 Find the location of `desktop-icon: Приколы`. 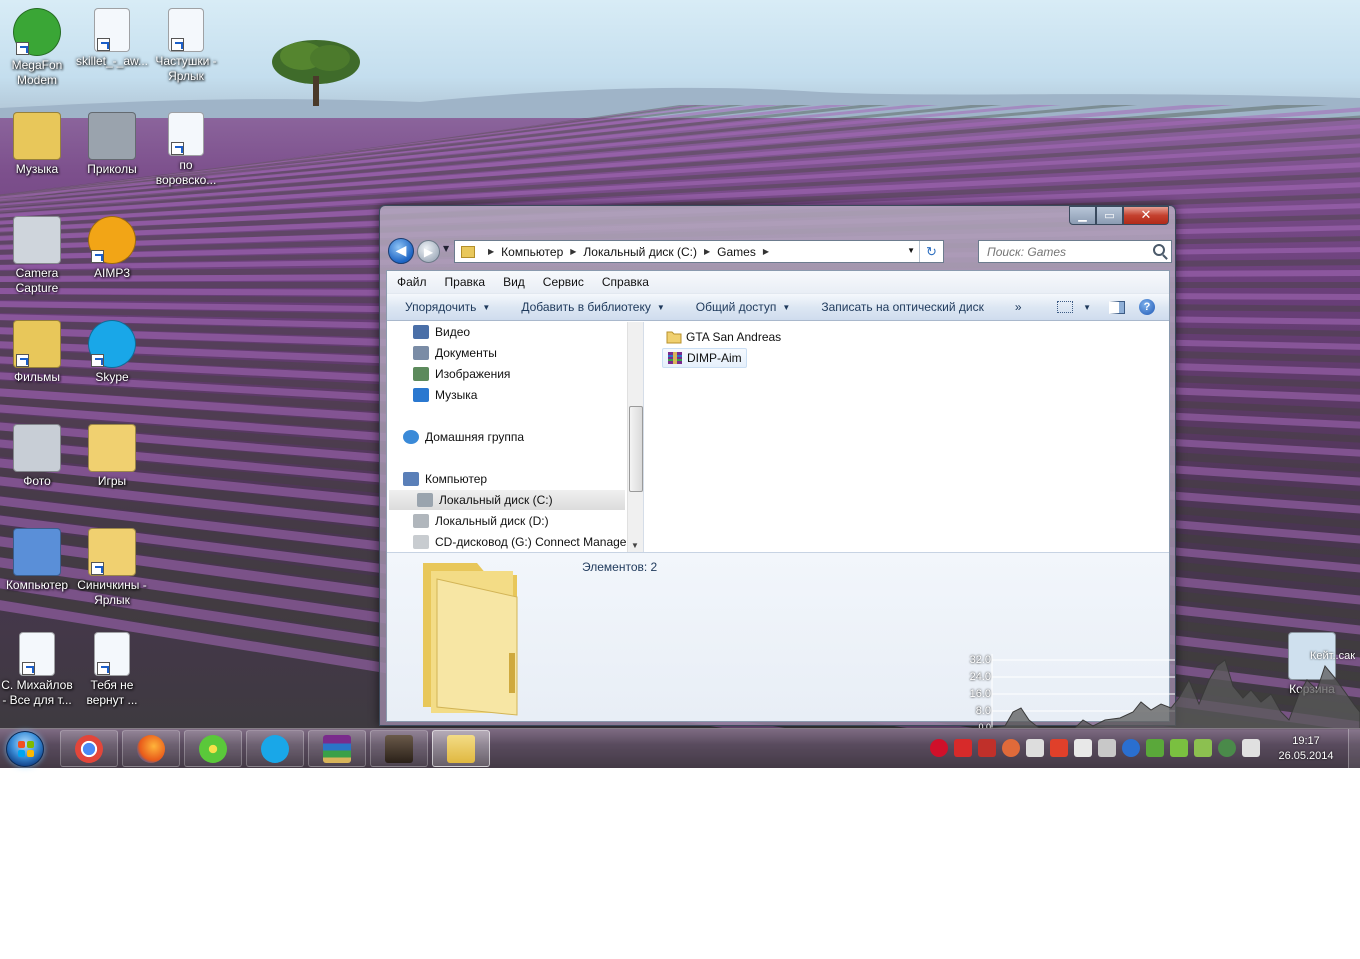

desktop-icon: Приколы is located at coordinates (112, 144).